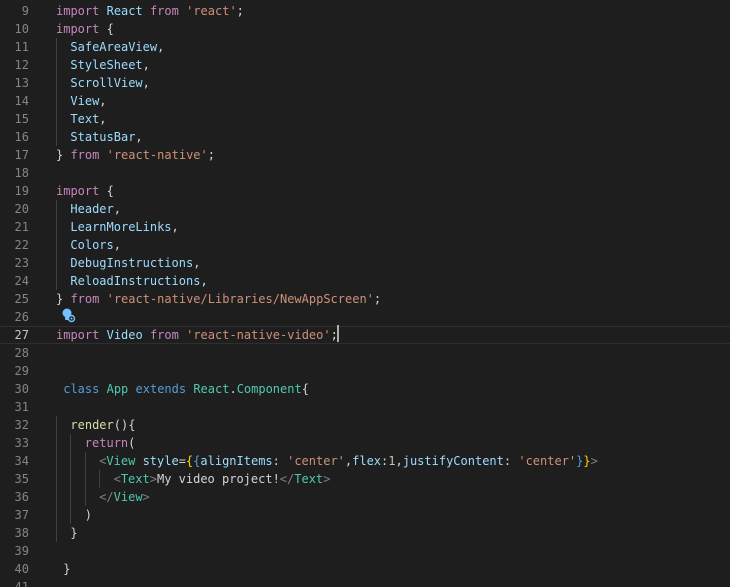 This screenshot has height=587, width=730. What do you see at coordinates (21, 353) in the screenshot?
I see `line-number: 28` at bounding box center [21, 353].